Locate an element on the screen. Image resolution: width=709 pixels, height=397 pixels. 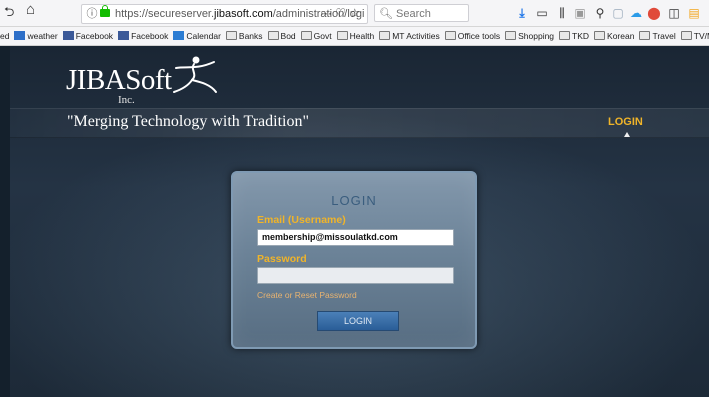
bookmark-item: Office tools is located at coordinates (472, 36).